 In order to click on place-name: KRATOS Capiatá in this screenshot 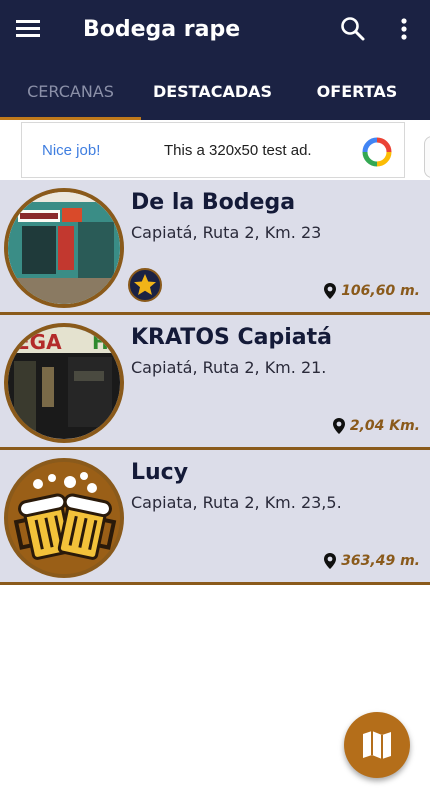, I will do `click(232, 337)`.